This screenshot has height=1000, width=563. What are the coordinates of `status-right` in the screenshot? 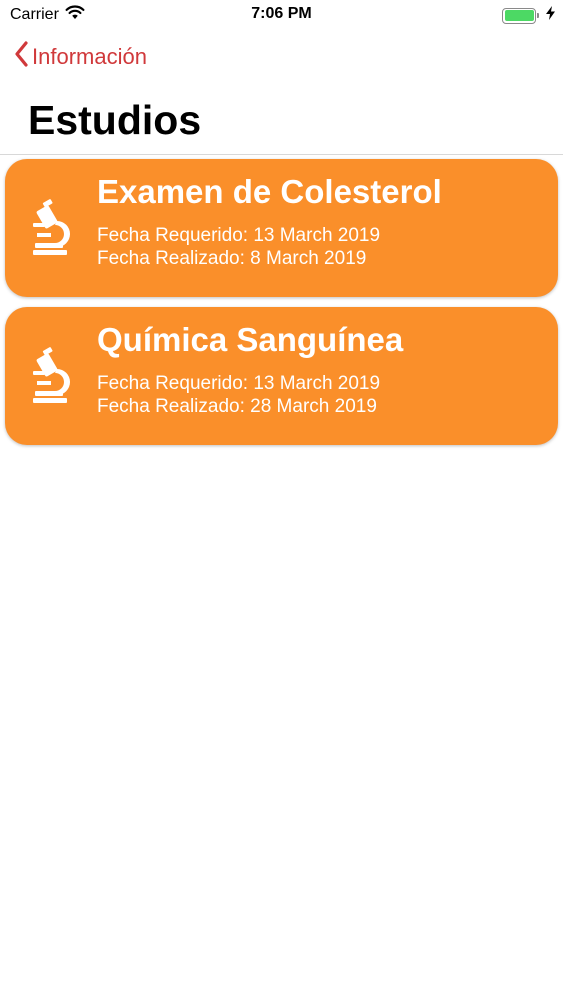 It's located at (528, 15).